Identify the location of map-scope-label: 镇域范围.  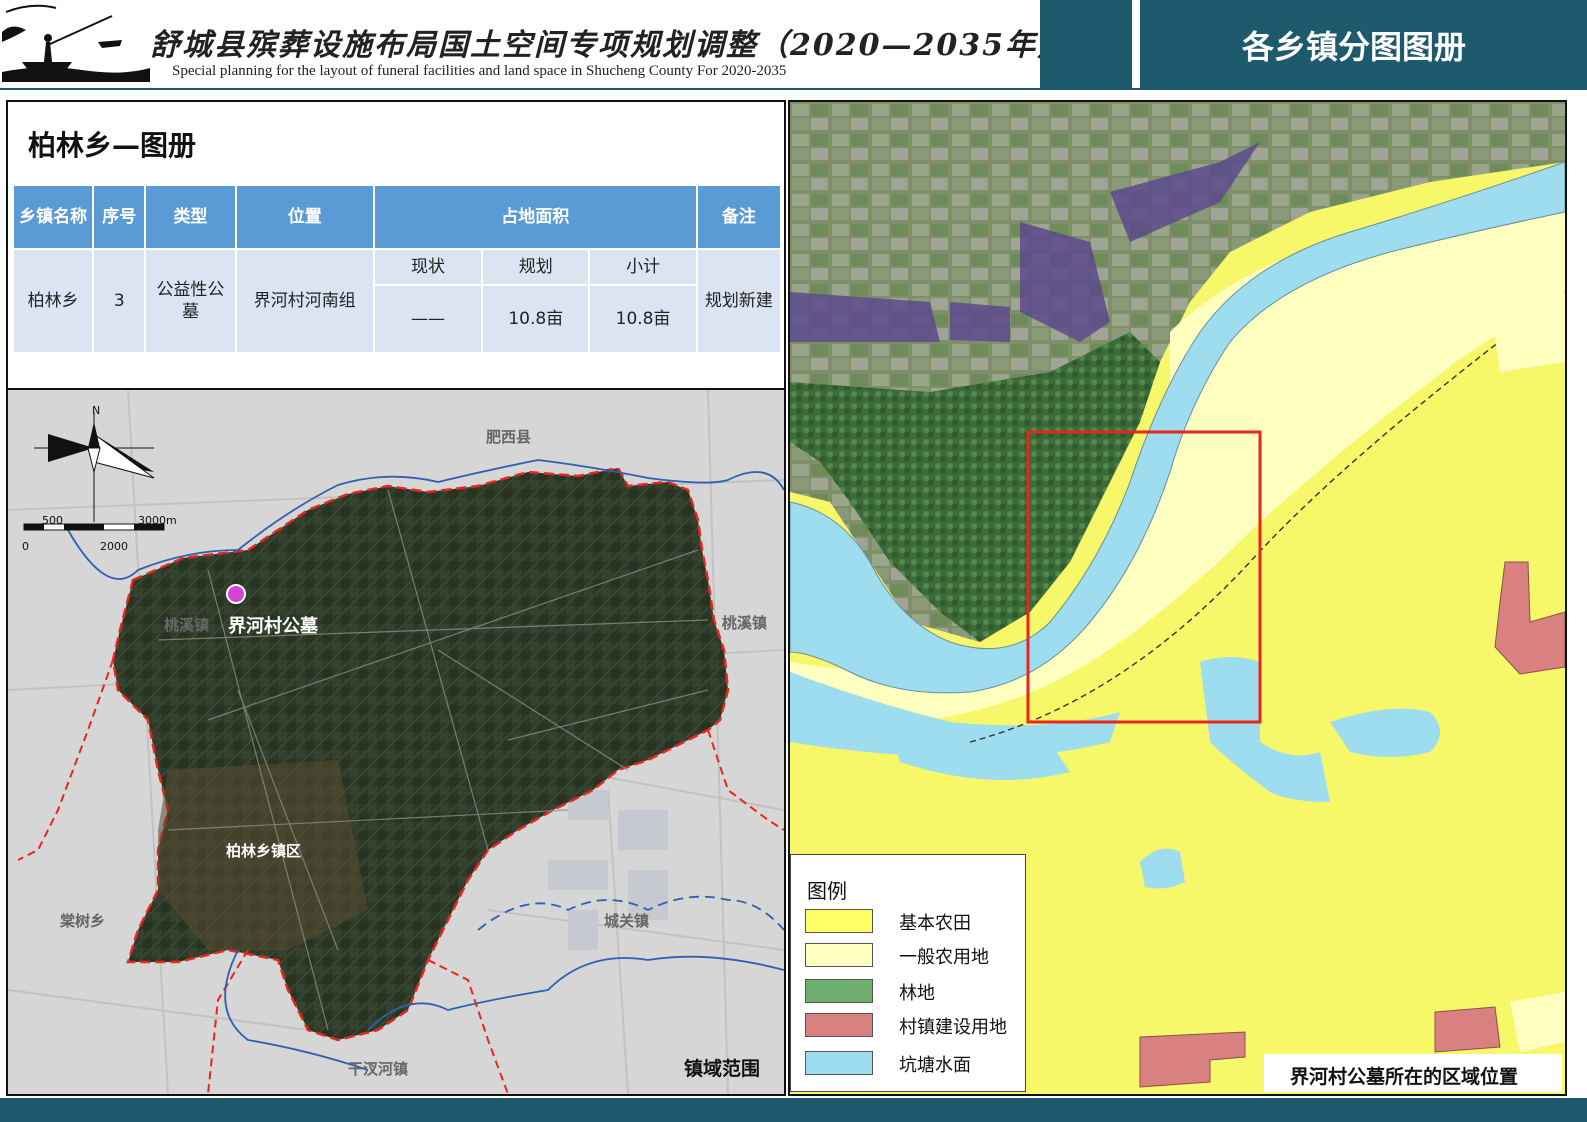
(722, 1069).